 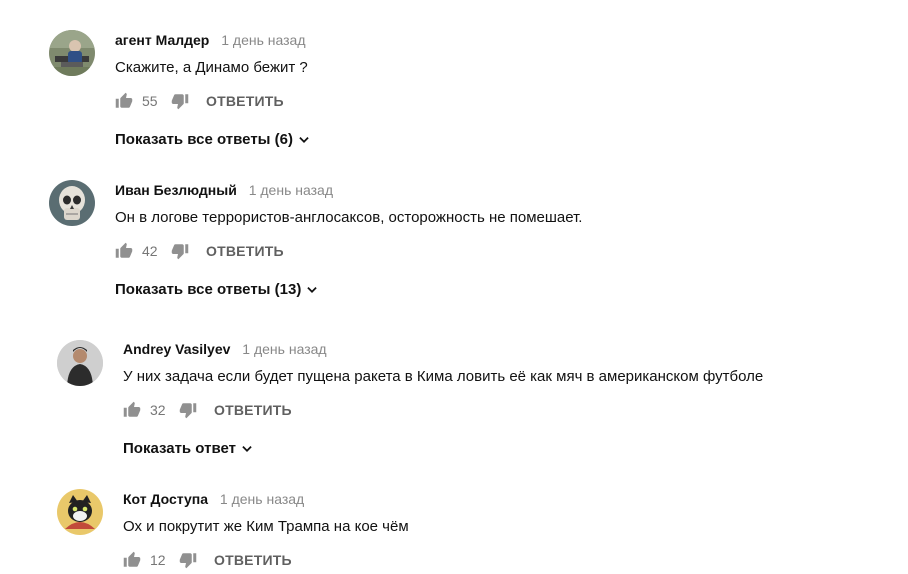 I want to click on comment-actions: 12 ОТВЕТИТЬ, so click(x=207, y=560).